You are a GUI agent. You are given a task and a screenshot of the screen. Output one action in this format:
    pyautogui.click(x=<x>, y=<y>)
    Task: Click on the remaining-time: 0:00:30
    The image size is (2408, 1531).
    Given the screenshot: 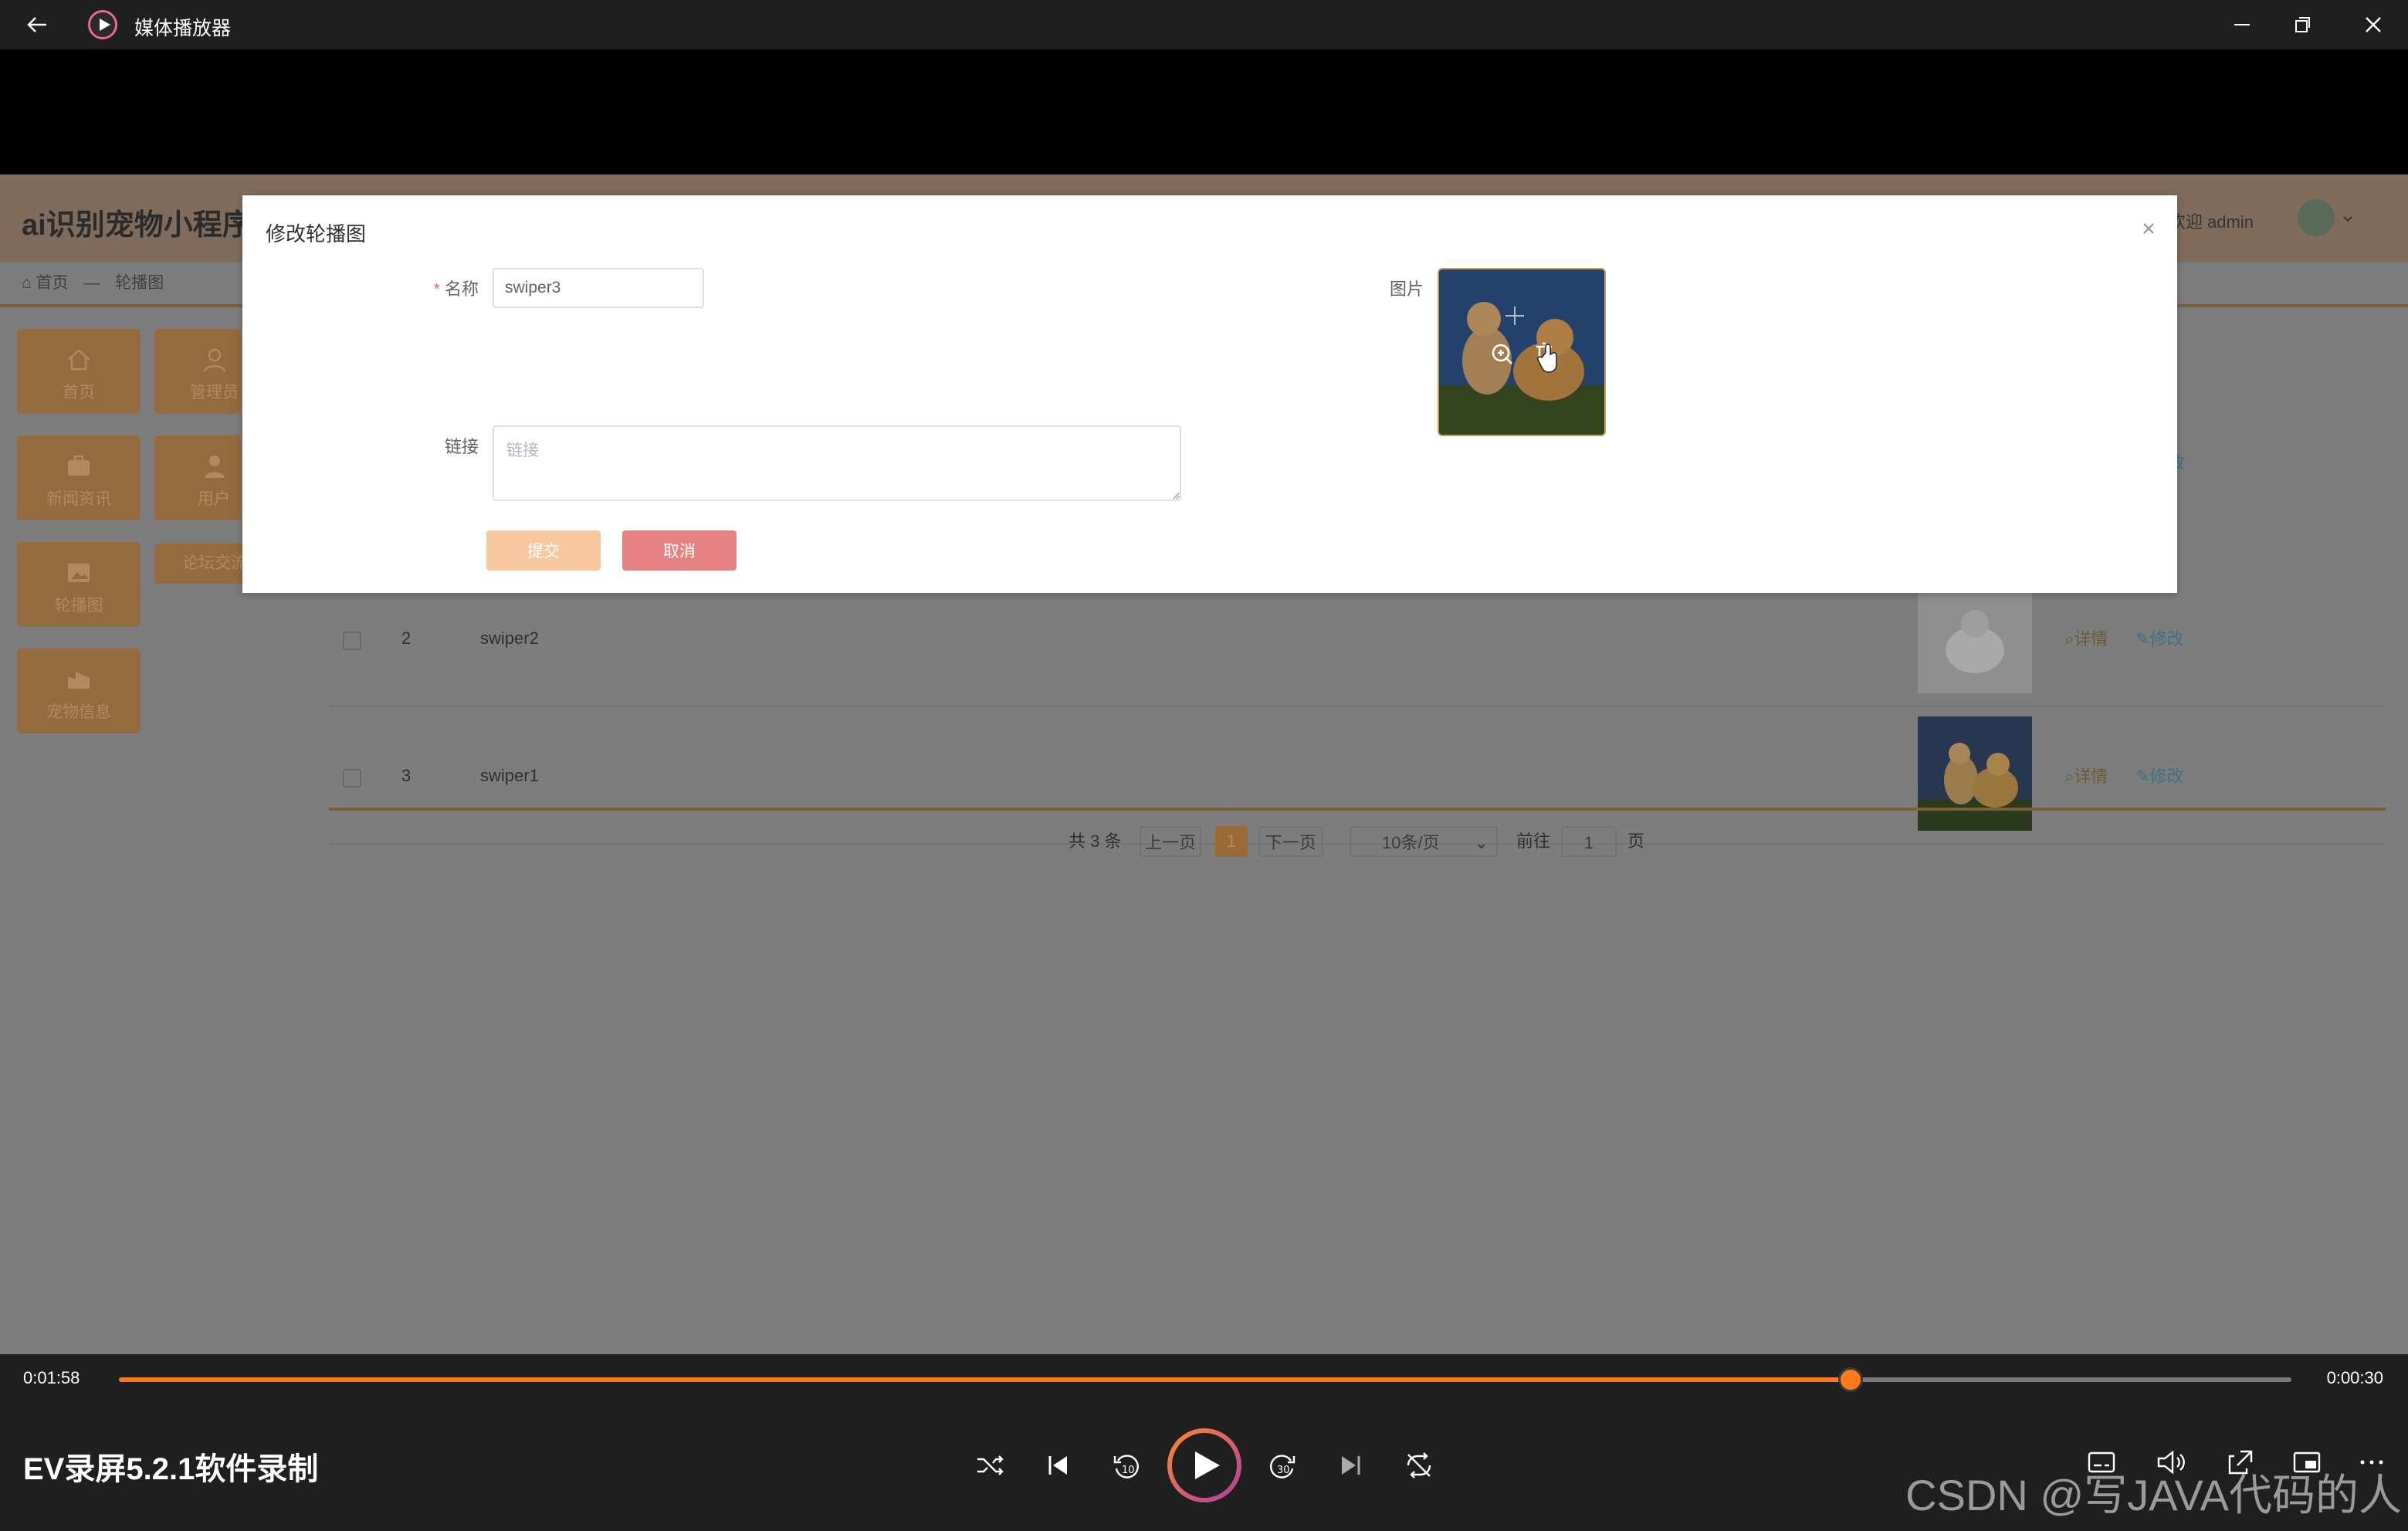 What is the action you would take?
    pyautogui.click(x=2354, y=1378)
    